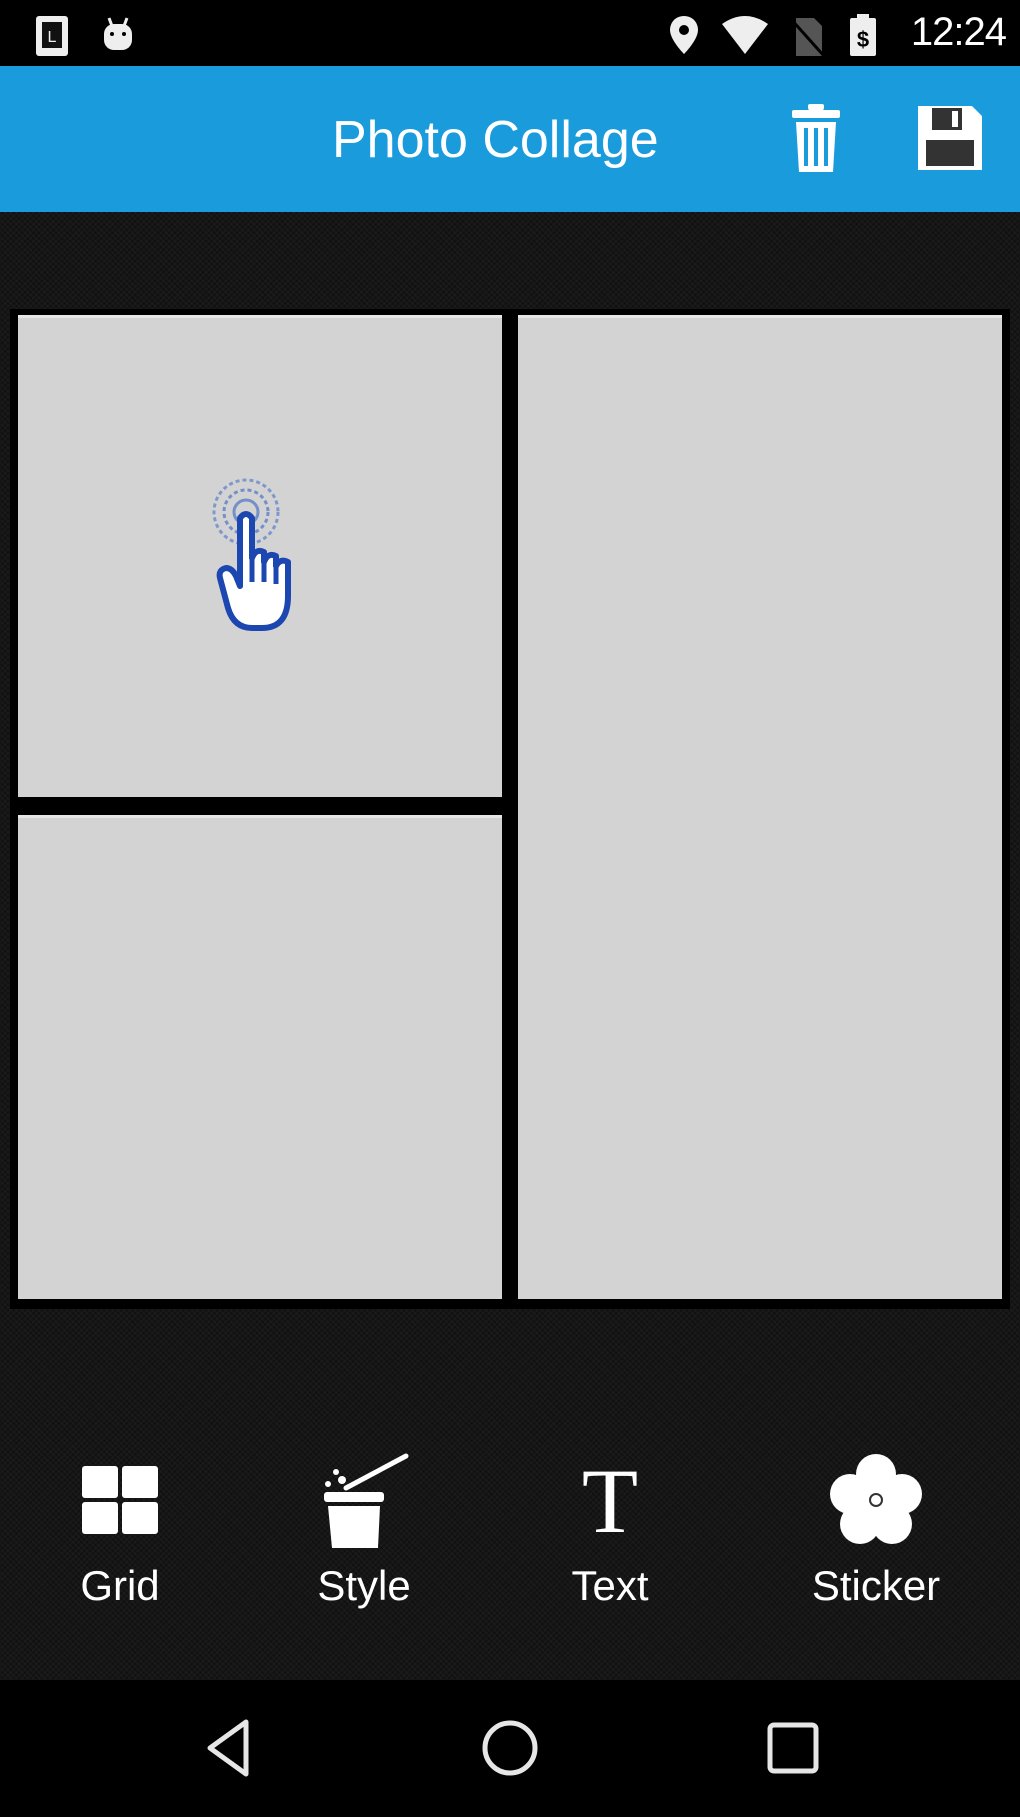 This screenshot has width=1020, height=1817. I want to click on text-icon: T, so click(610, 1500).